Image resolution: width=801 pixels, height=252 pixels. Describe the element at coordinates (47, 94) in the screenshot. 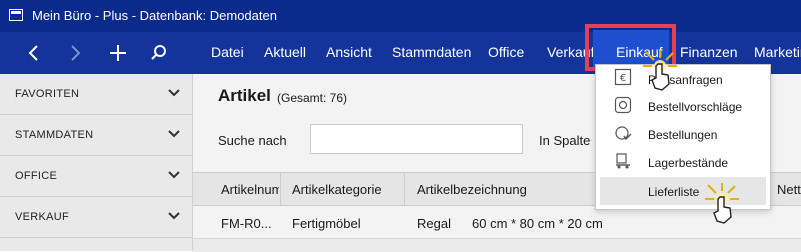

I see `sidebar-item-label: FAVORITEN` at that location.